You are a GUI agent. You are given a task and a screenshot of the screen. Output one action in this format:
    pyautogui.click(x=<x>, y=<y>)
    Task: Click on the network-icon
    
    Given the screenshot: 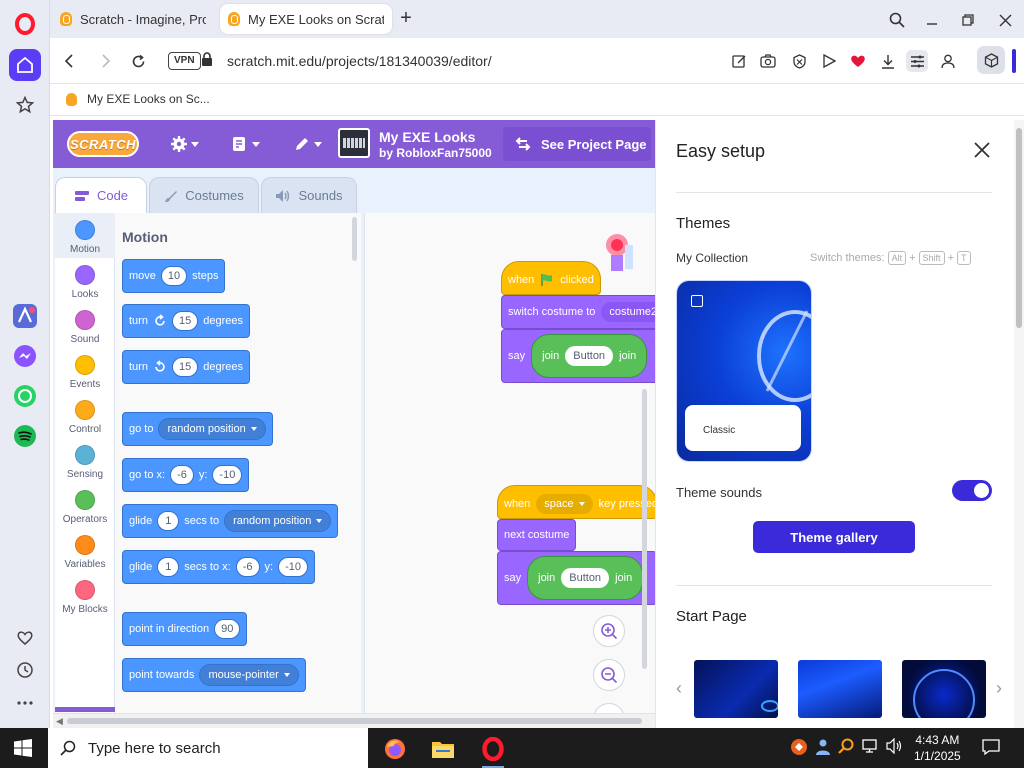 What is the action you would take?
    pyautogui.click(x=871, y=746)
    